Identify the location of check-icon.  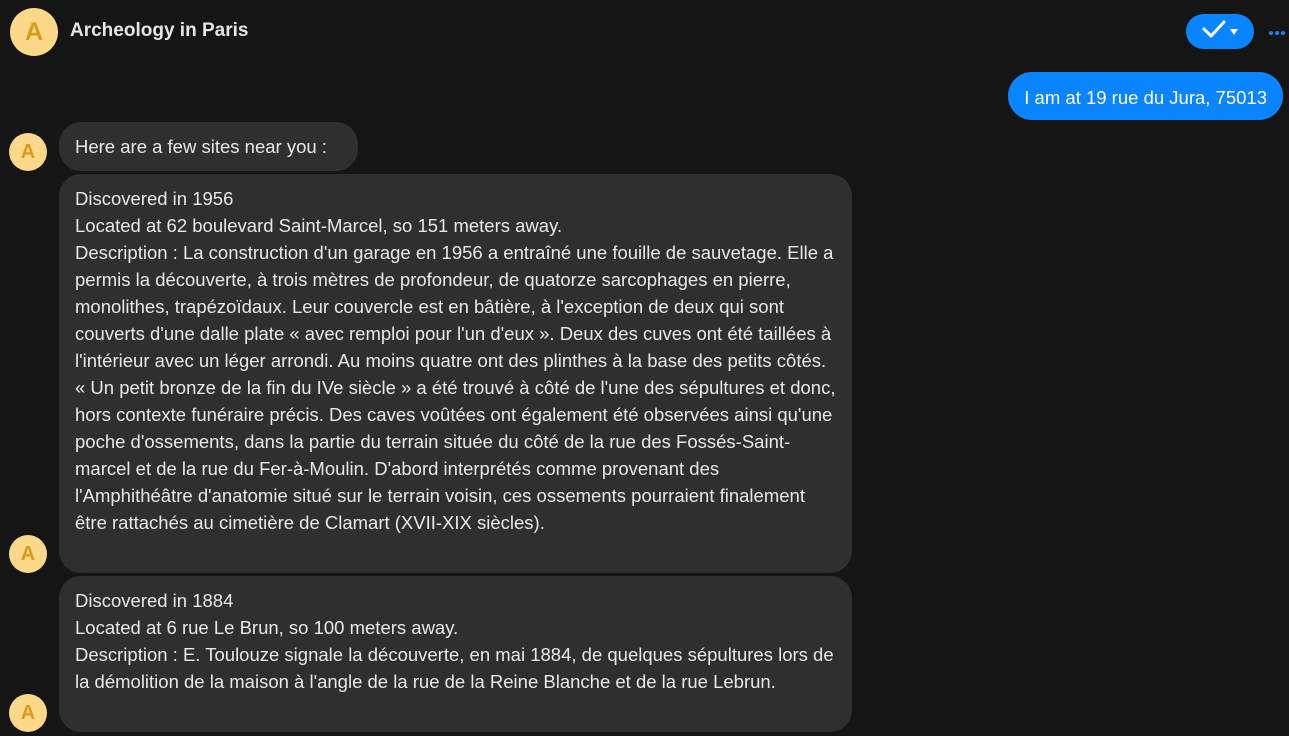
(1214, 31).